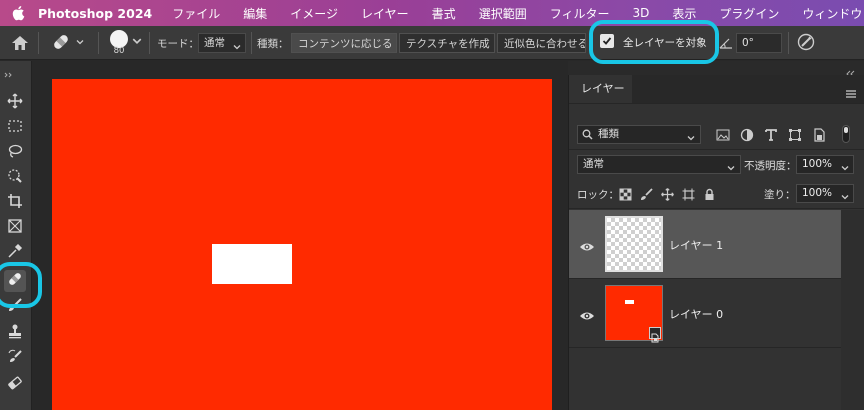  Describe the element at coordinates (723, 134) in the screenshot. I see `filter-pixel-icon` at that location.